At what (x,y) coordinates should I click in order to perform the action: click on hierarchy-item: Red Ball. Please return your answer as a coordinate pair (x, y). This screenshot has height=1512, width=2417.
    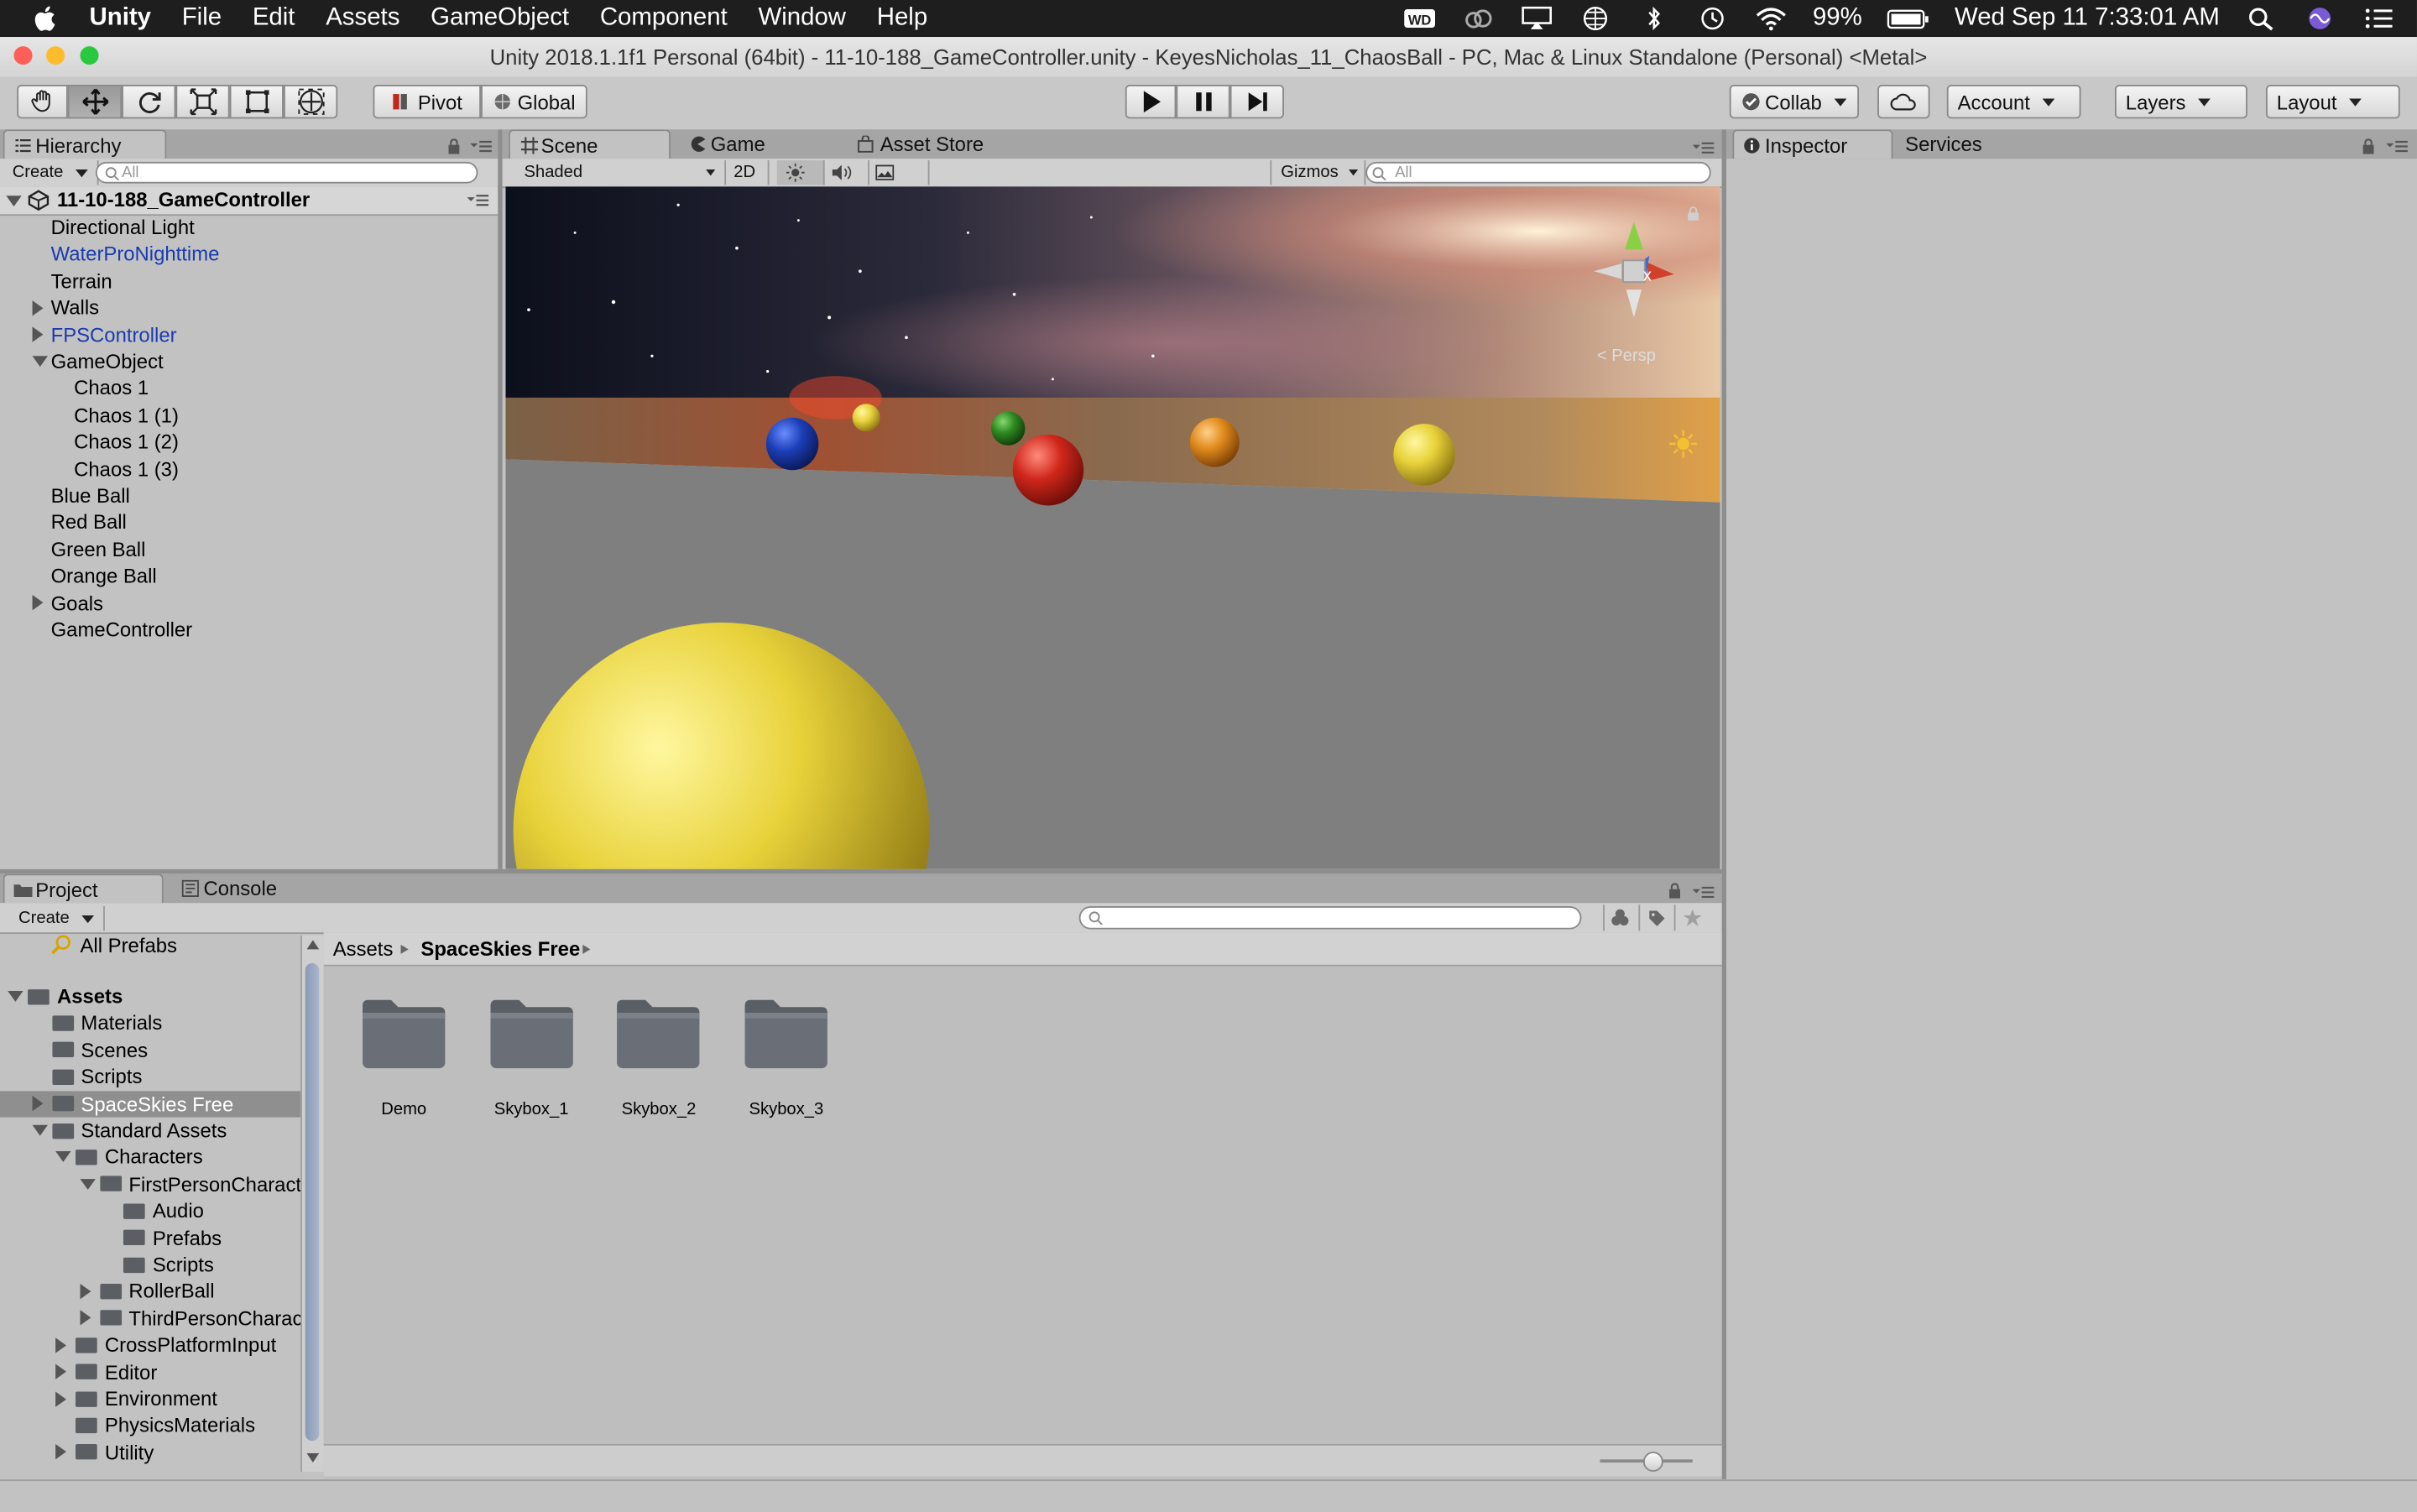
    Looking at the image, I should click on (249, 522).